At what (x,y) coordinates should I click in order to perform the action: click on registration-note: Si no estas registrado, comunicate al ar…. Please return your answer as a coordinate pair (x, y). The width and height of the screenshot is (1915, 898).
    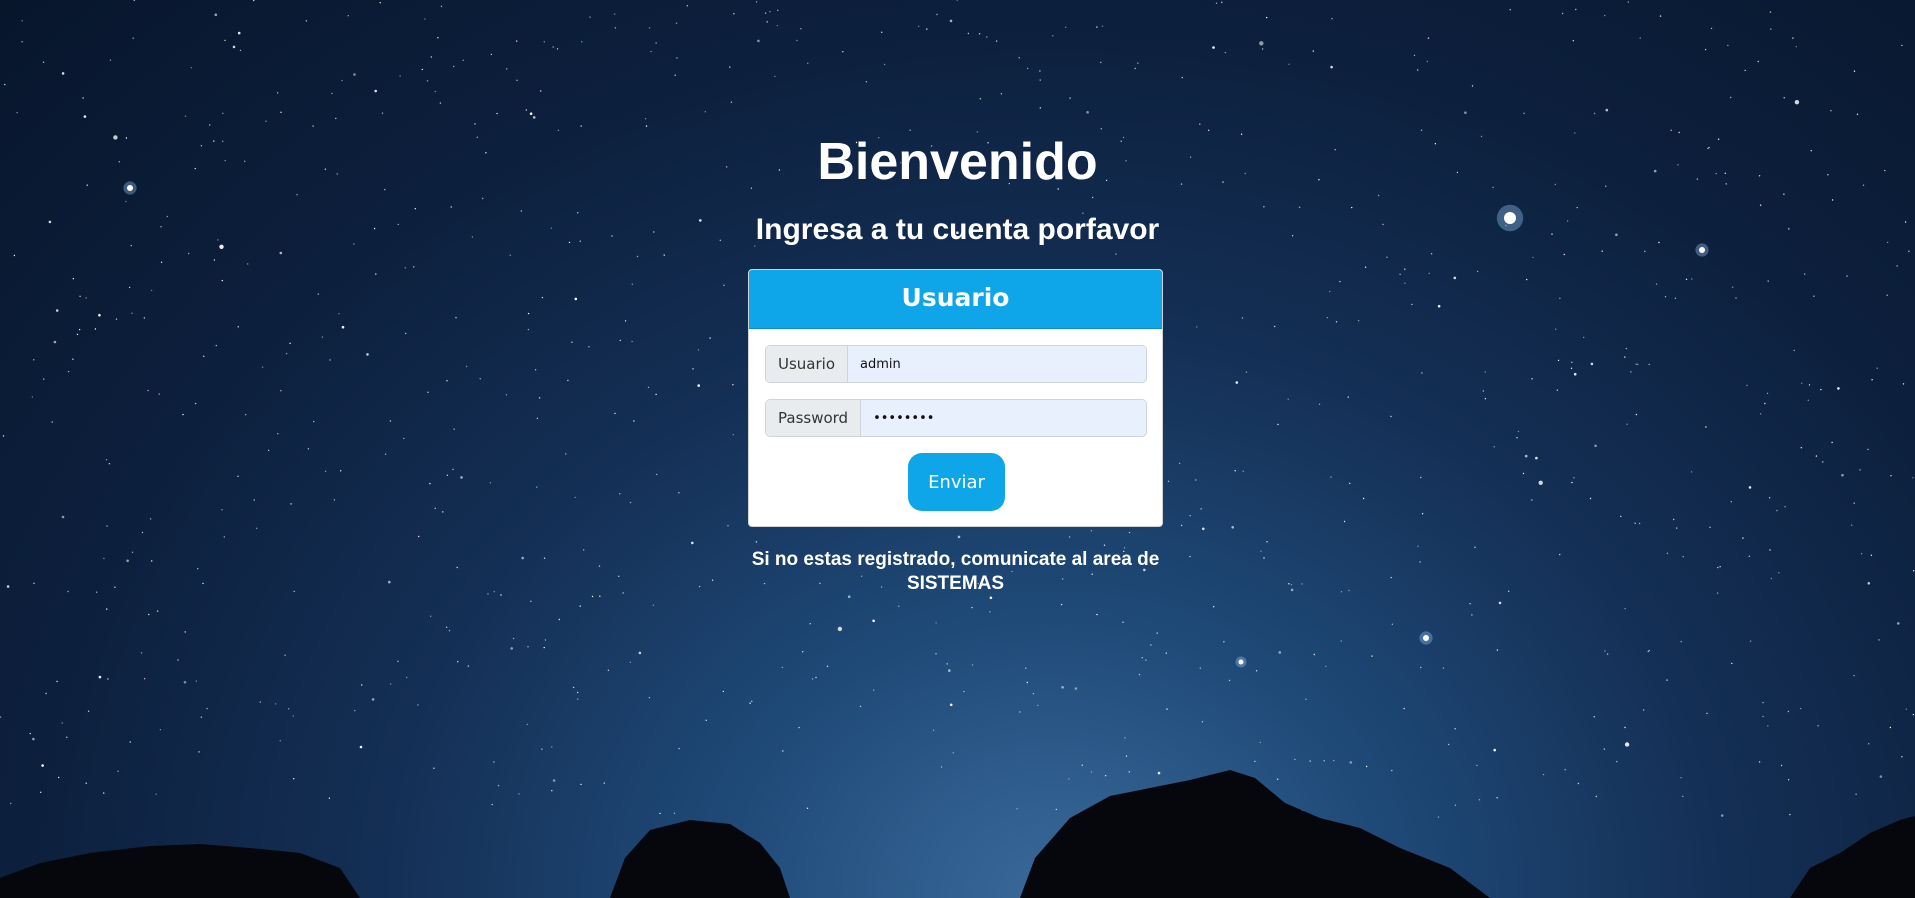
    Looking at the image, I should click on (955, 571).